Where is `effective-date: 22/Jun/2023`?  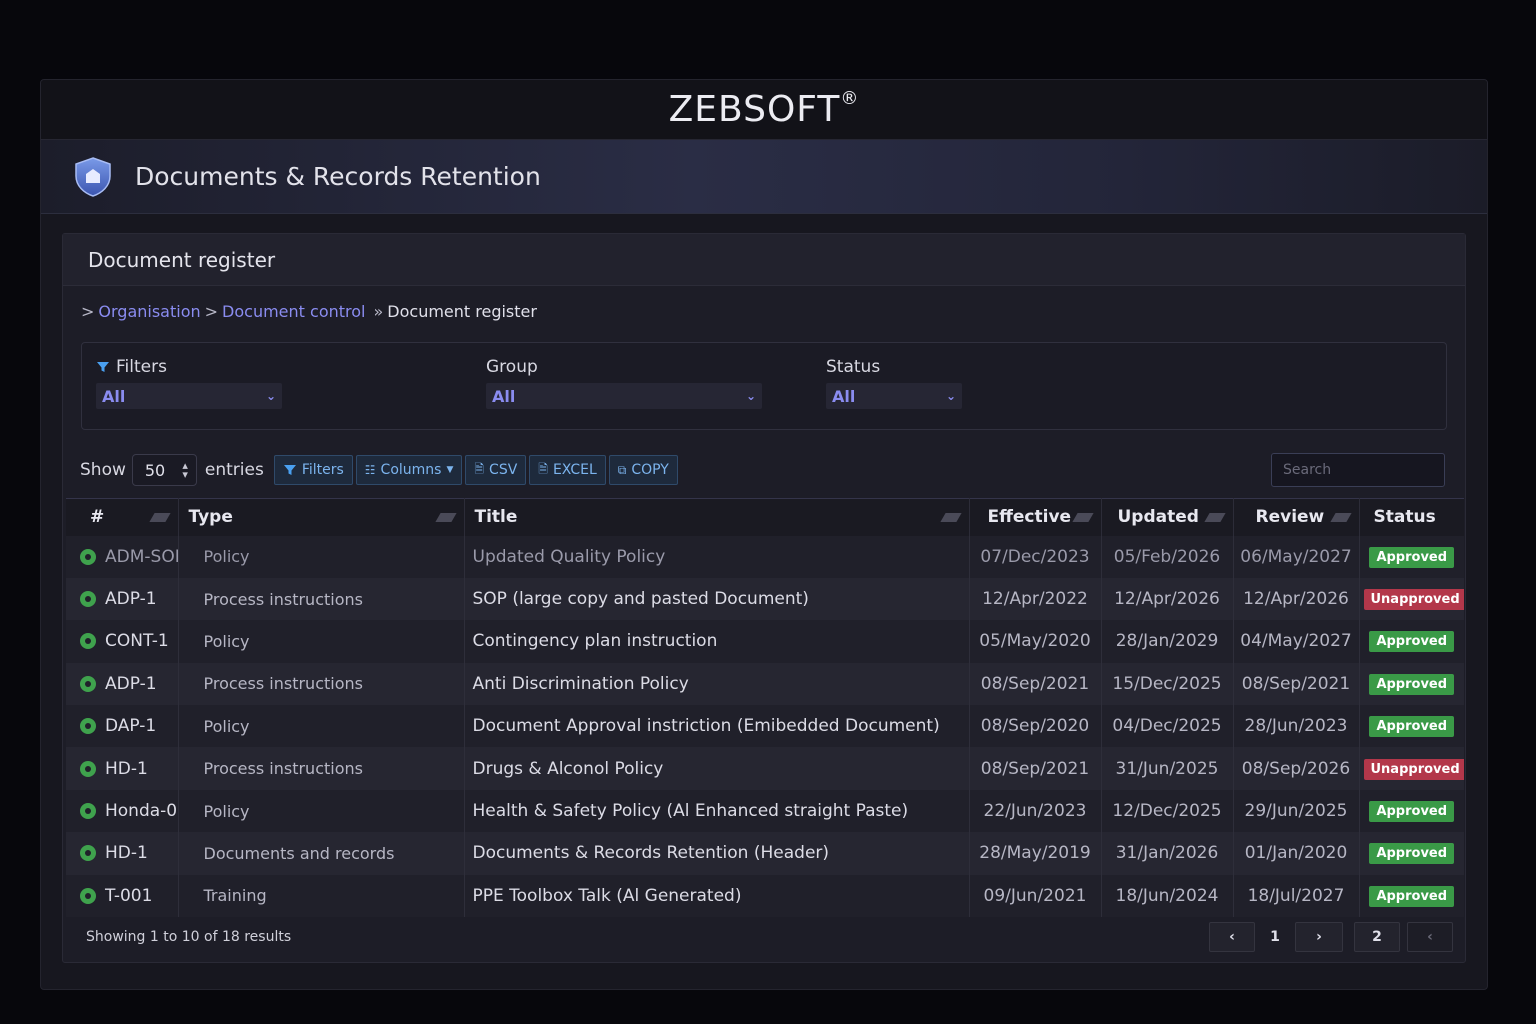
effective-date: 22/Jun/2023 is located at coordinates (1035, 811).